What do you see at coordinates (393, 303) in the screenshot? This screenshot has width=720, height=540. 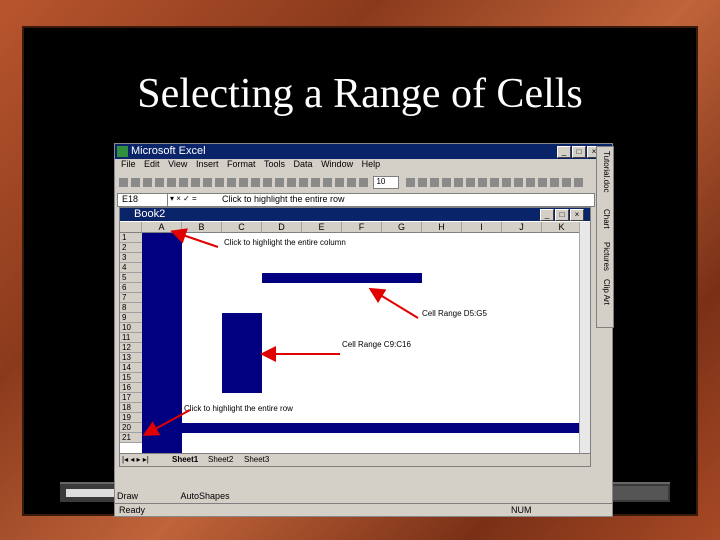 I see `arrow-to-range-d5-g5` at bounding box center [393, 303].